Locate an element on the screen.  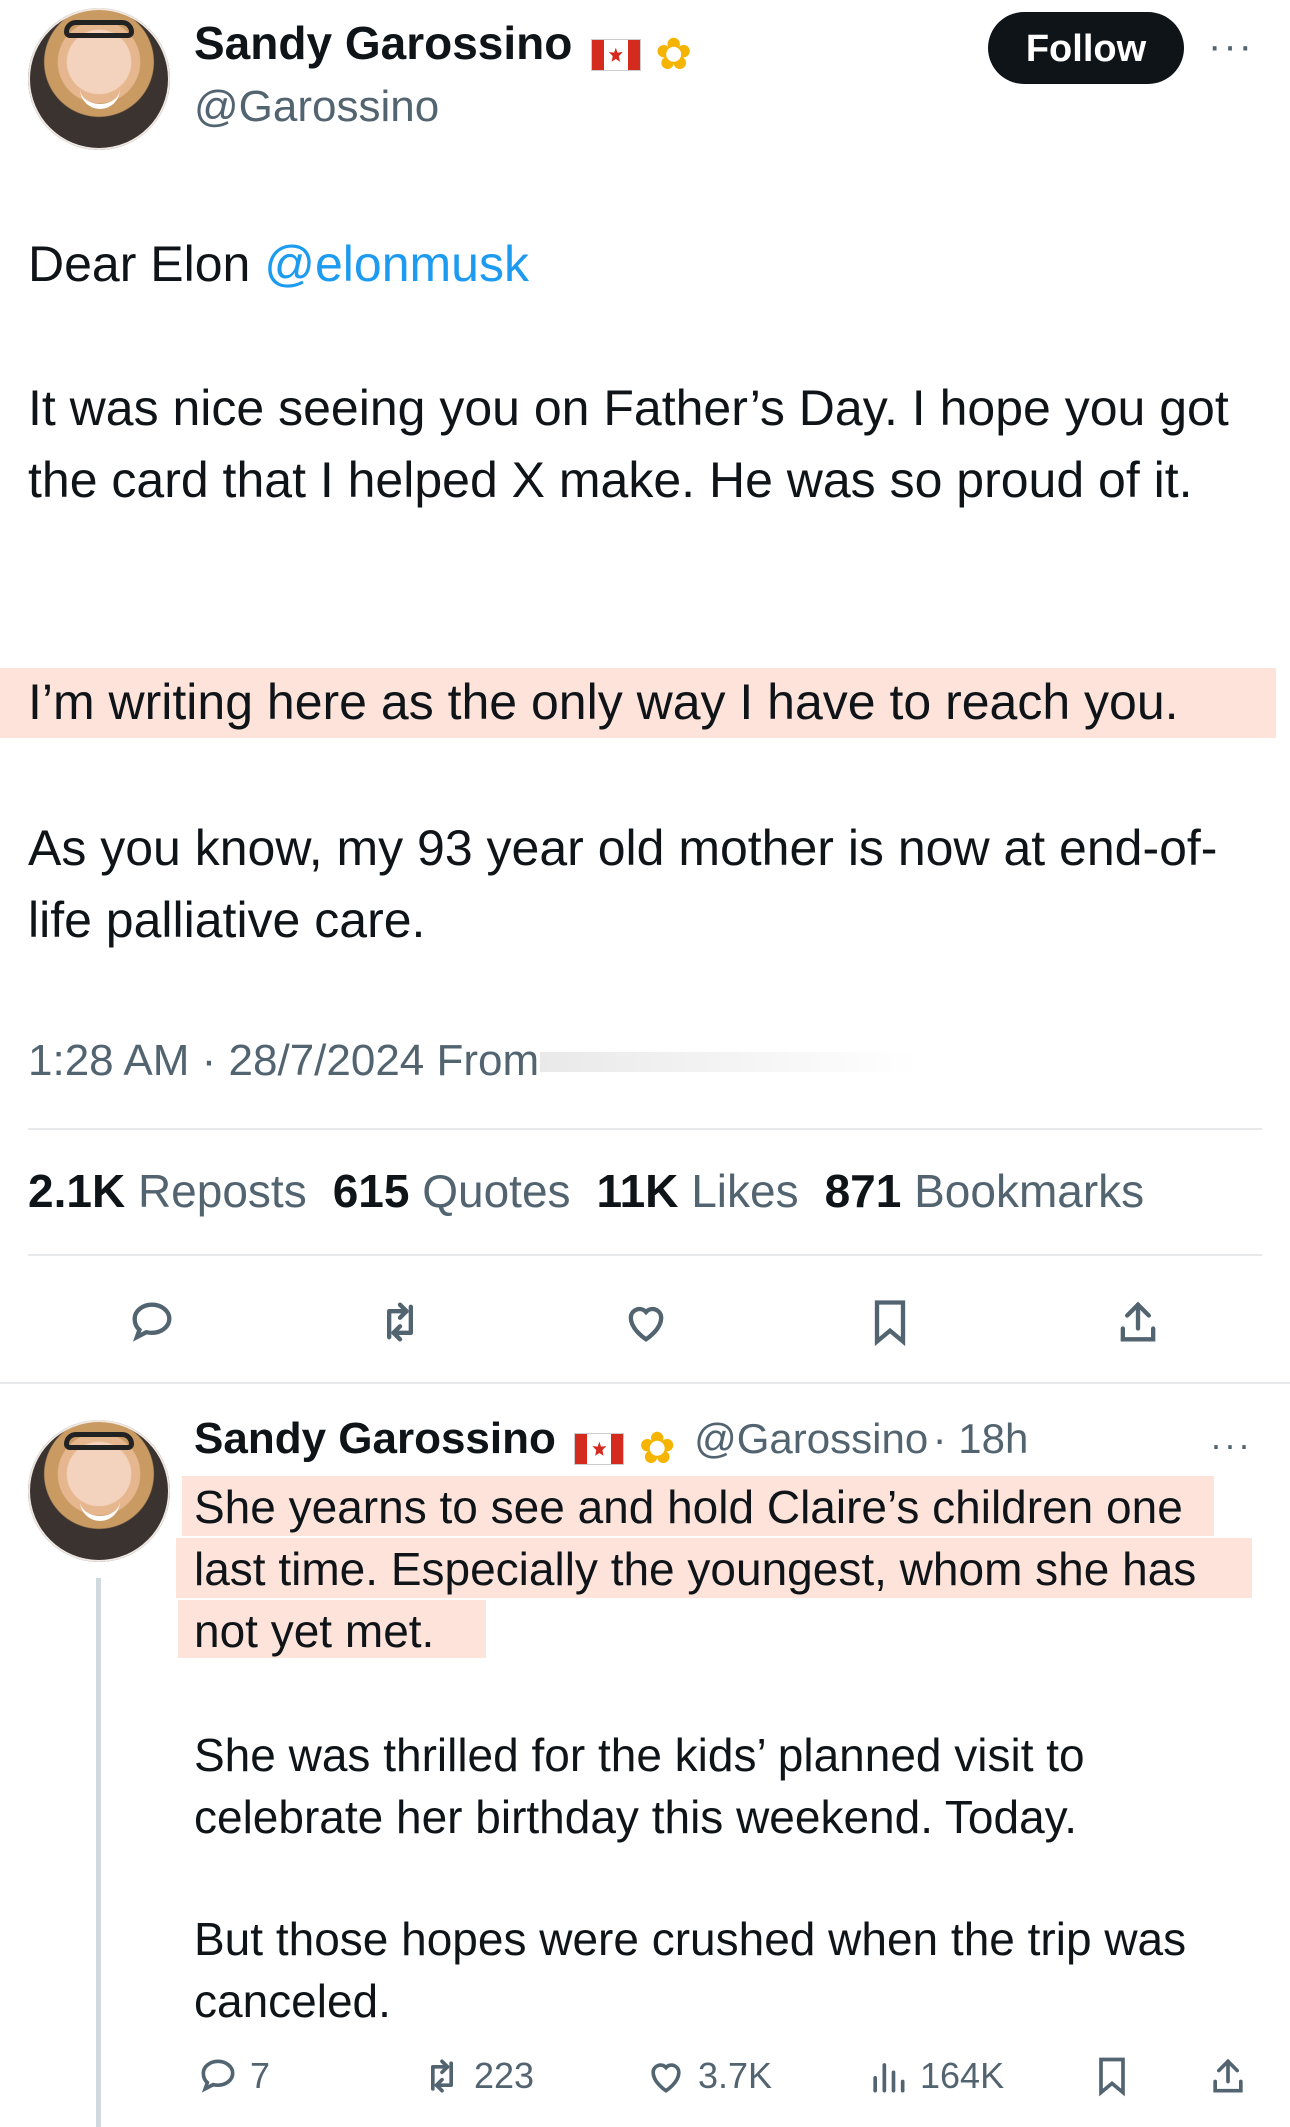
reply-author-handle: @Garossino is located at coordinates (811, 1438).